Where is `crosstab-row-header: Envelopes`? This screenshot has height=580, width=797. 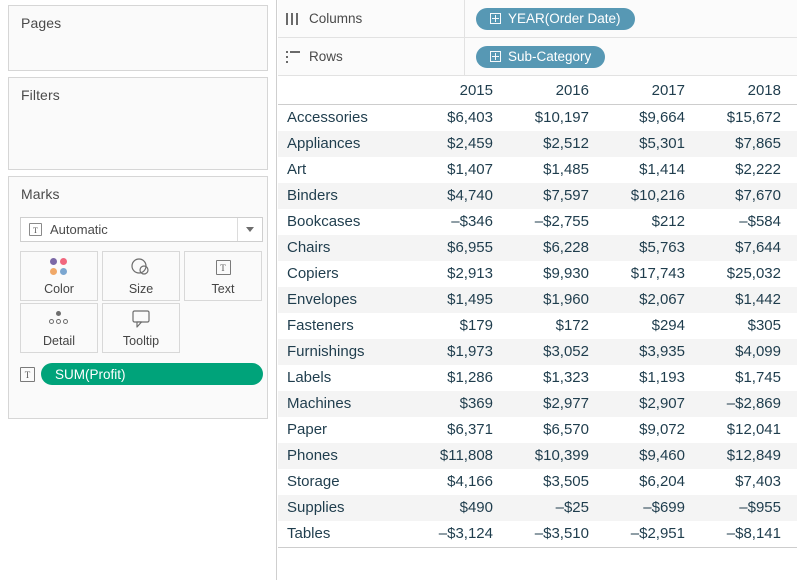 crosstab-row-header: Envelopes is located at coordinates (345, 300).